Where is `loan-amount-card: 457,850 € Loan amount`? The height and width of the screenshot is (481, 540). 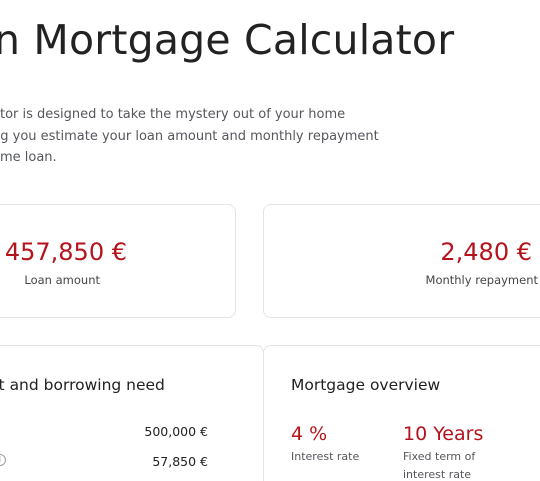 loan-amount-card: 457,850 € Loan amount is located at coordinates (118, 261).